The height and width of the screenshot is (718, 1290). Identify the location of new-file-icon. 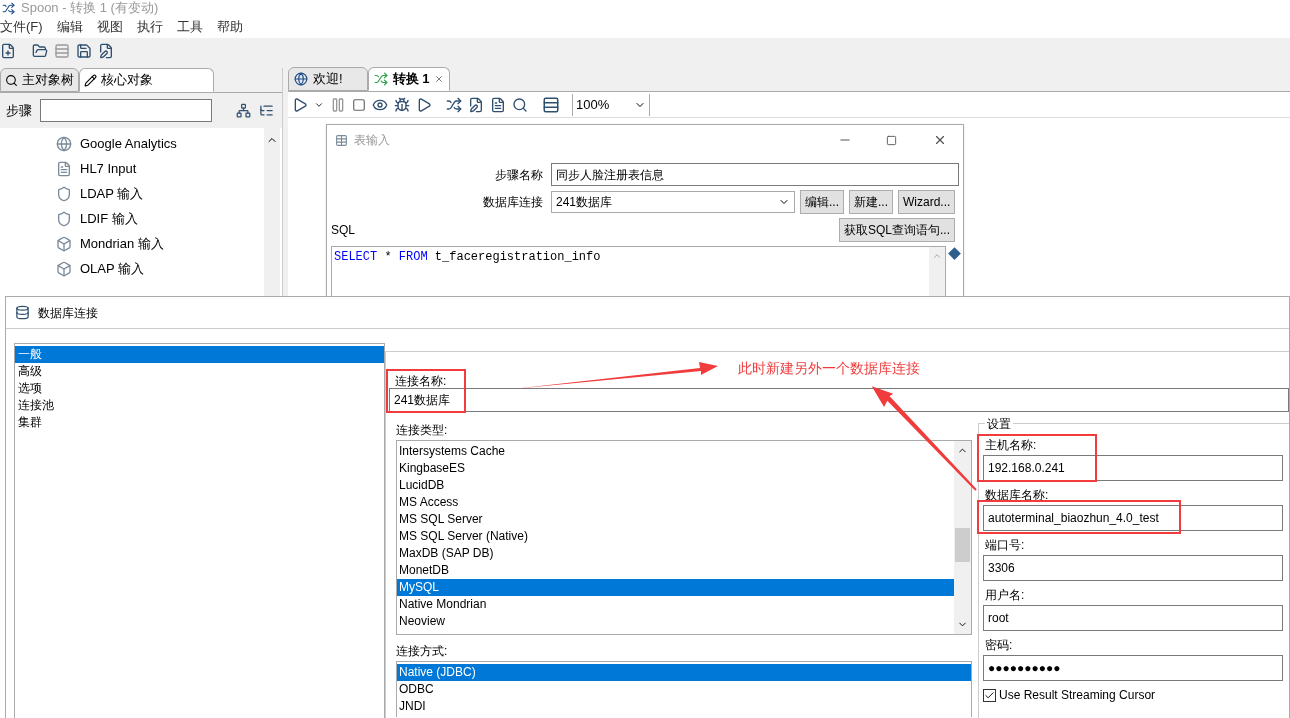
(8, 51).